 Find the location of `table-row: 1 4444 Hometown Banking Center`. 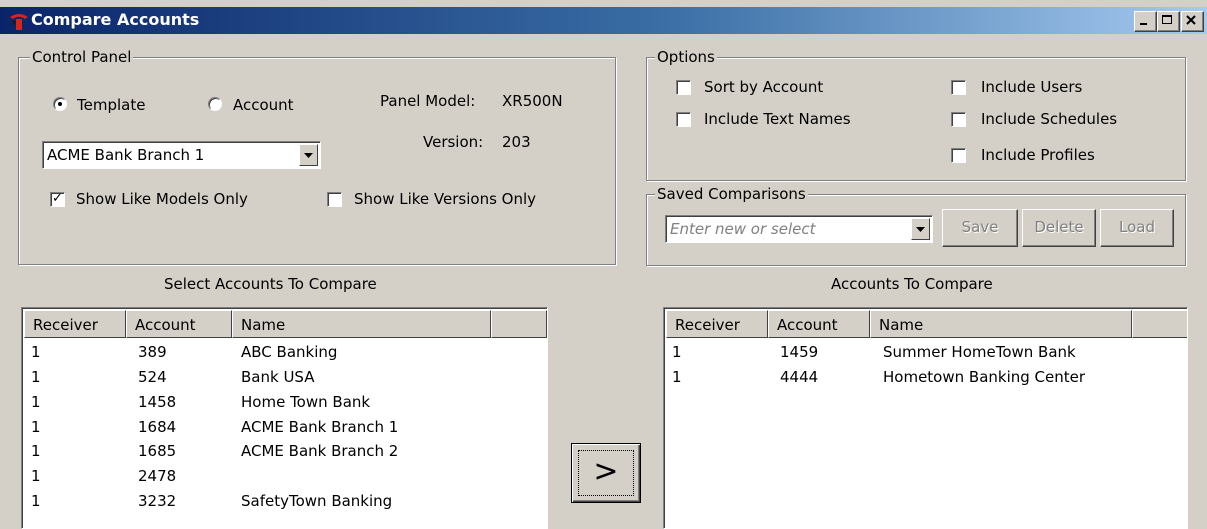

table-row: 1 4444 Hometown Banking Center is located at coordinates (925, 377).